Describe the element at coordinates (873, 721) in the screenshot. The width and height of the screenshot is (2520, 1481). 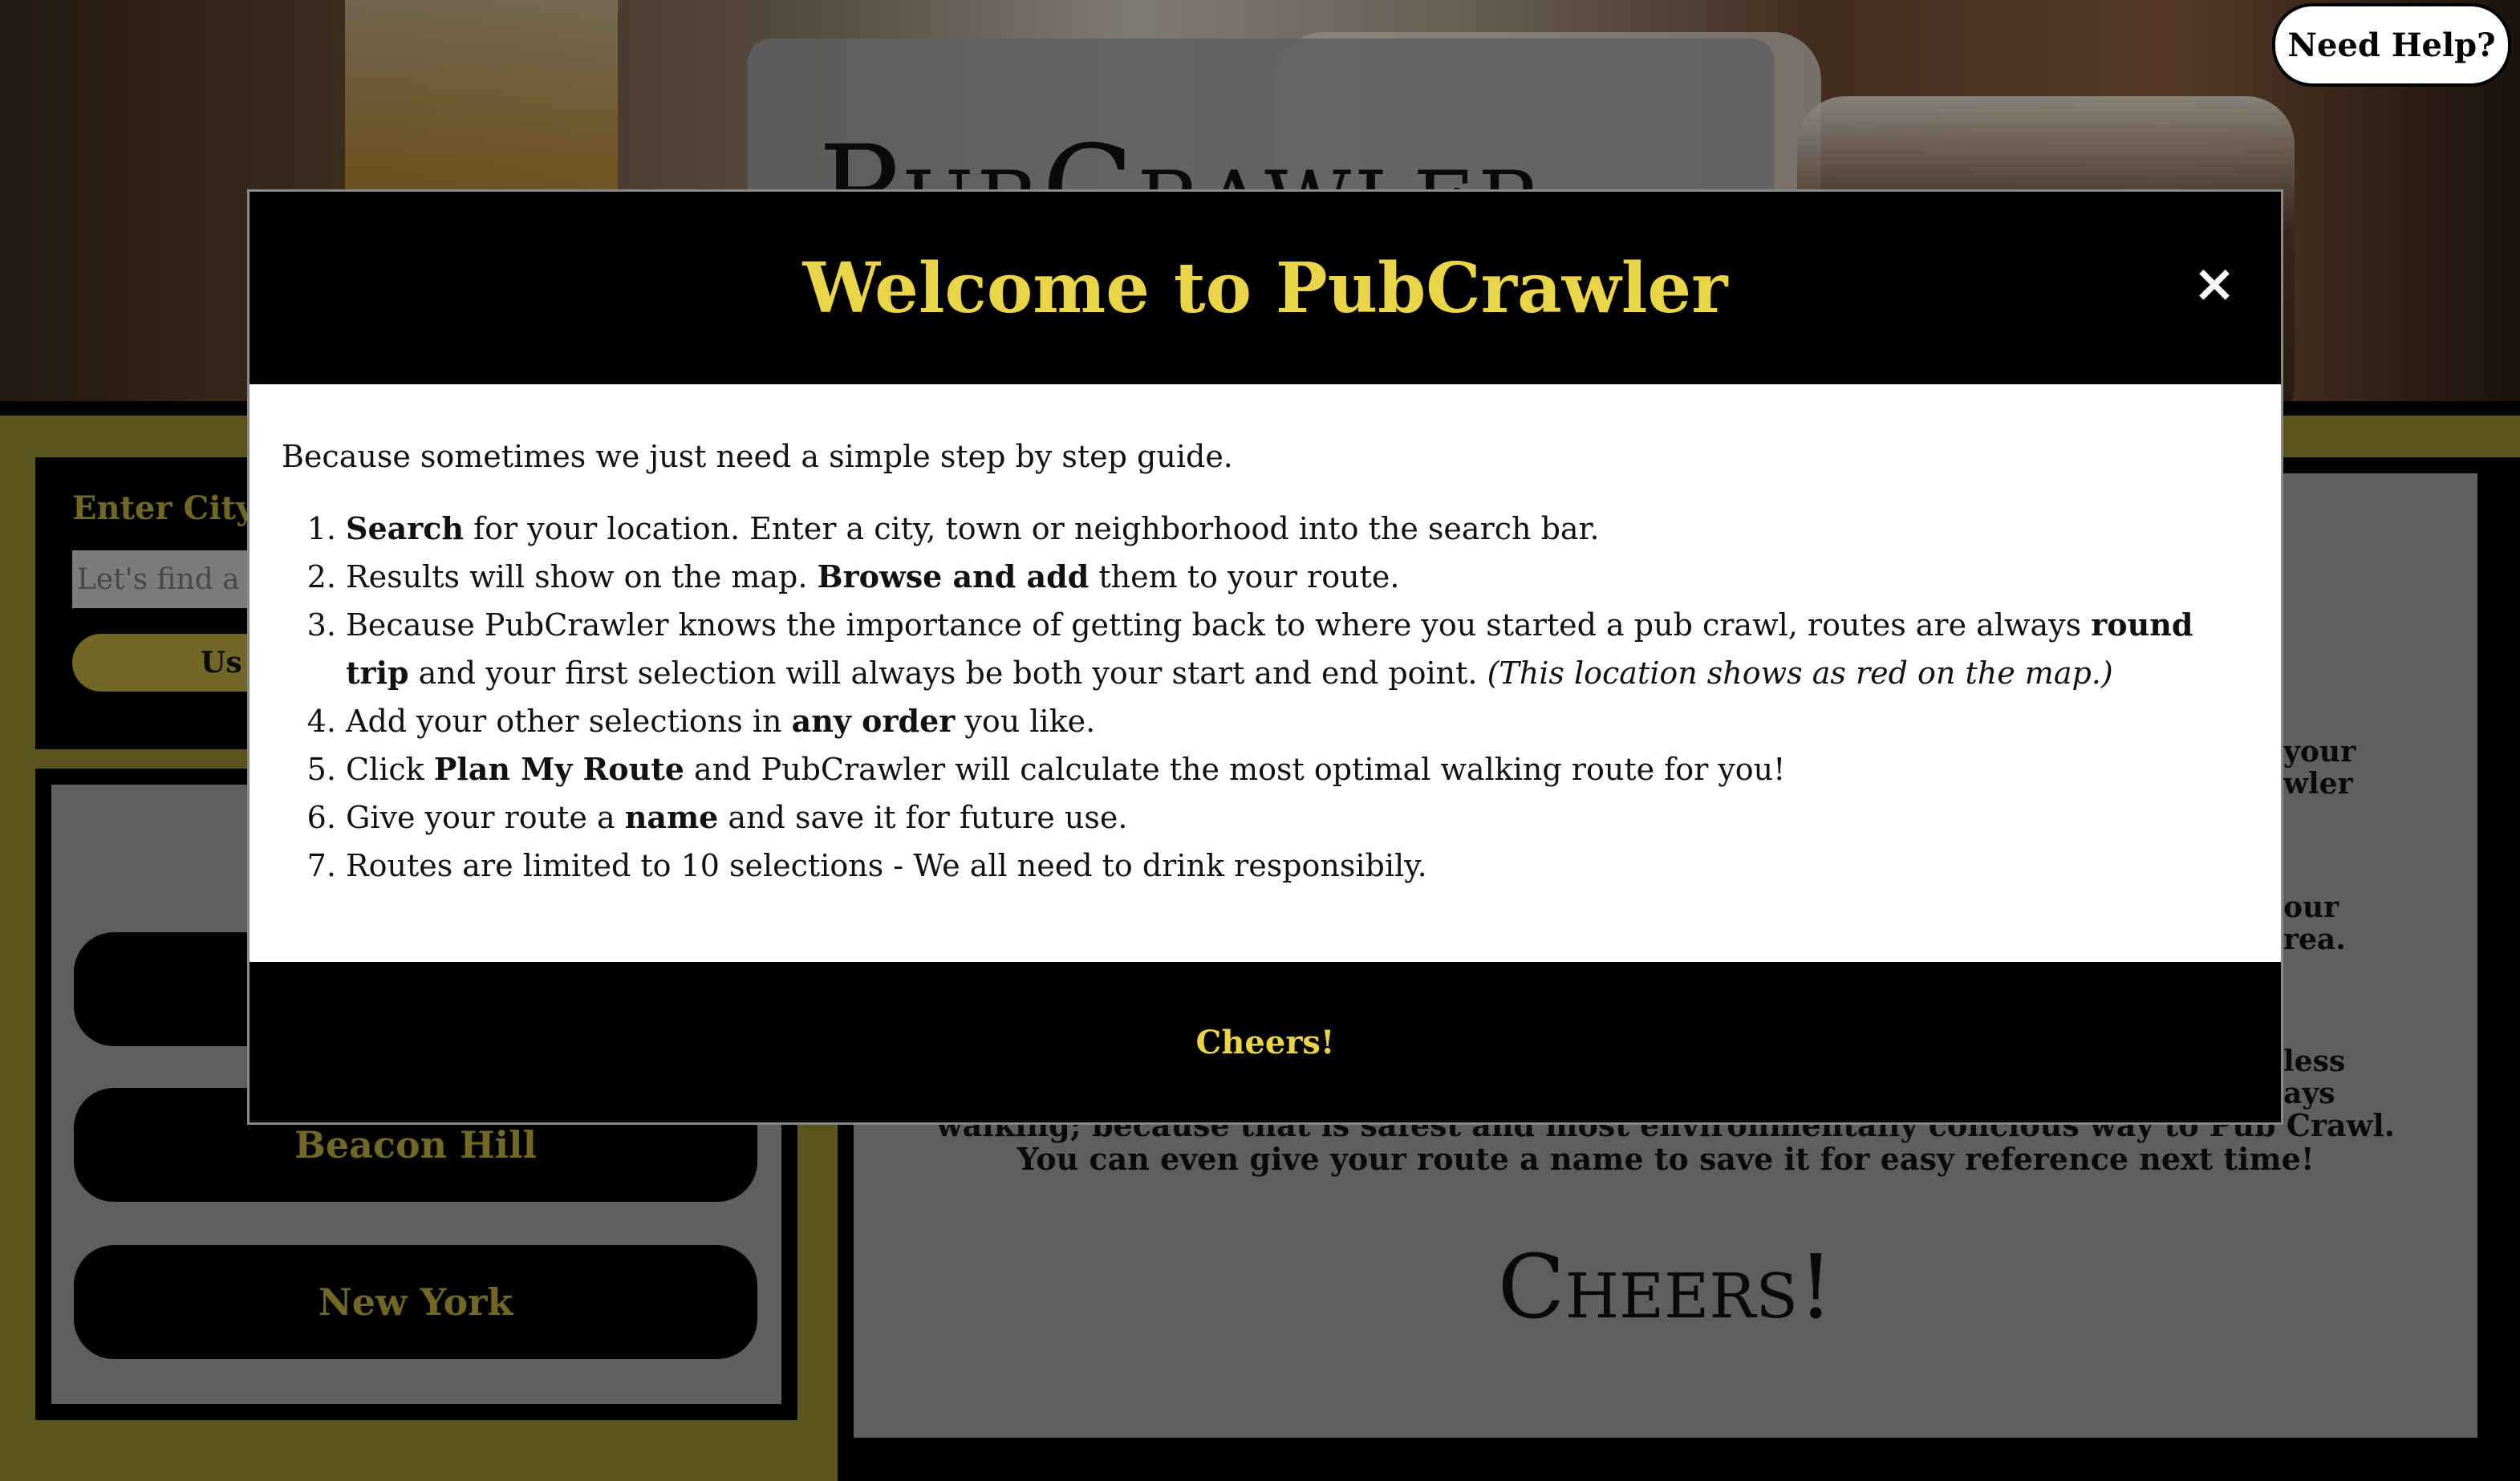
I see `step-bold: any order` at that location.